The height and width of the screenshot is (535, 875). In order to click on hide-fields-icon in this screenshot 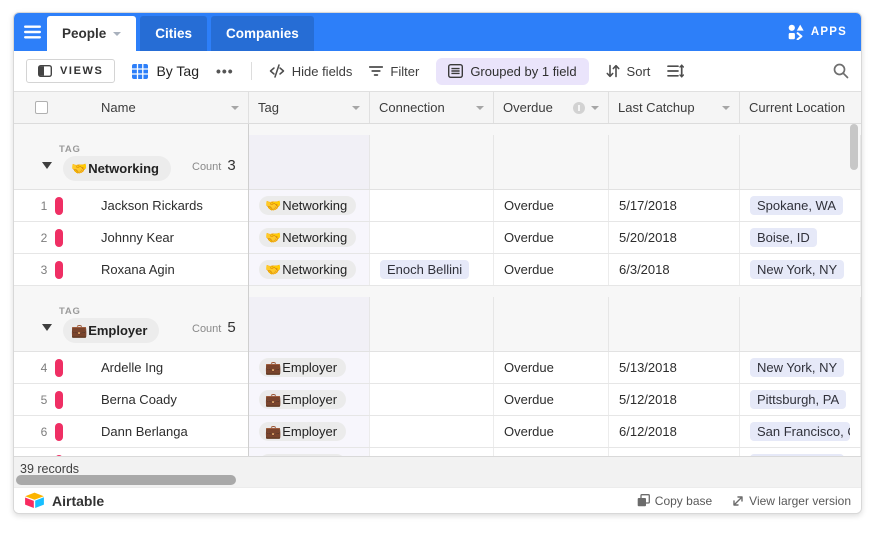, I will do `click(277, 71)`.